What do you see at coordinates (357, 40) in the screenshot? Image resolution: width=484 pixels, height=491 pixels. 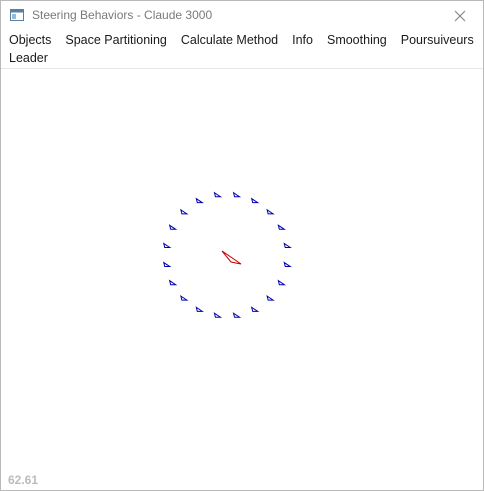 I see `menu-smoothing: Smoothing` at bounding box center [357, 40].